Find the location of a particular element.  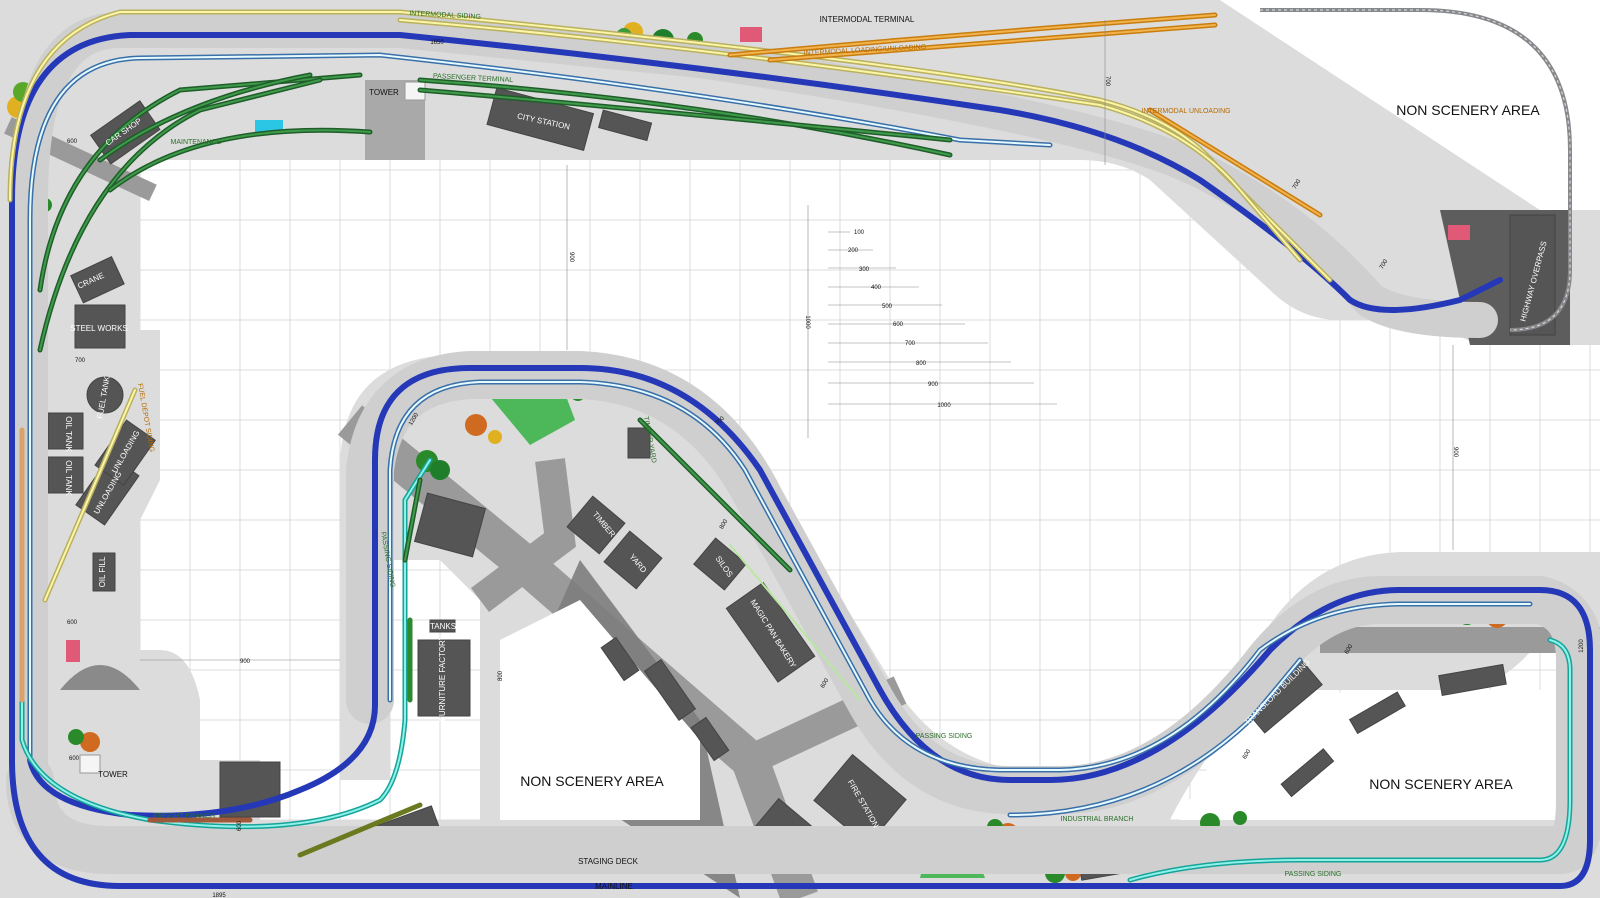

non-scenery-area-center: NON SCENERY AREA is located at coordinates (592, 781).